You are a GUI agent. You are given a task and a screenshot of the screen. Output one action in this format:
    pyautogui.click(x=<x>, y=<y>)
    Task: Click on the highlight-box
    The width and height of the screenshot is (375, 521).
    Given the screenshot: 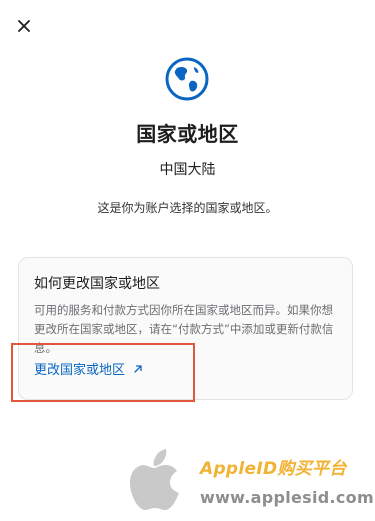 What is the action you would take?
    pyautogui.click(x=103, y=372)
    